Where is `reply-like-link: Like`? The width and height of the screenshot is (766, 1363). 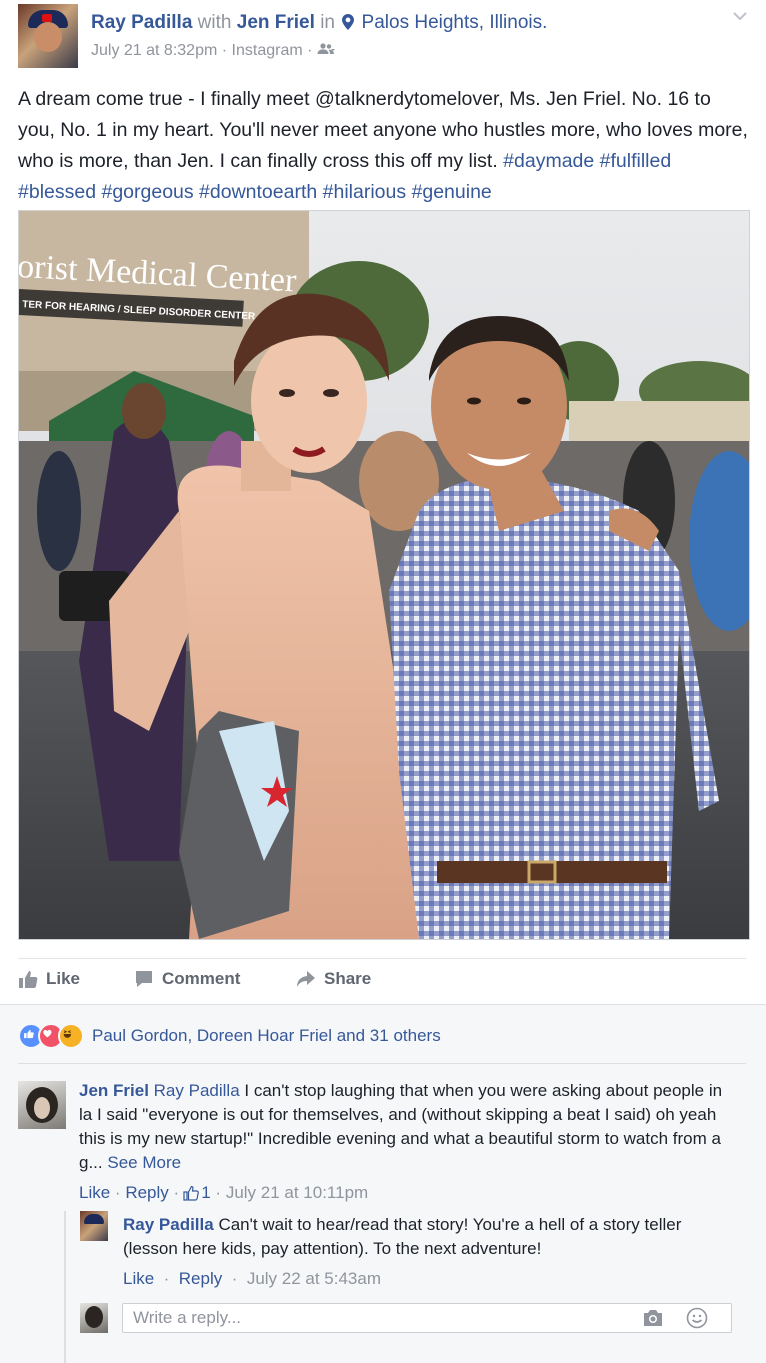 reply-like-link: Like is located at coordinates (138, 1278).